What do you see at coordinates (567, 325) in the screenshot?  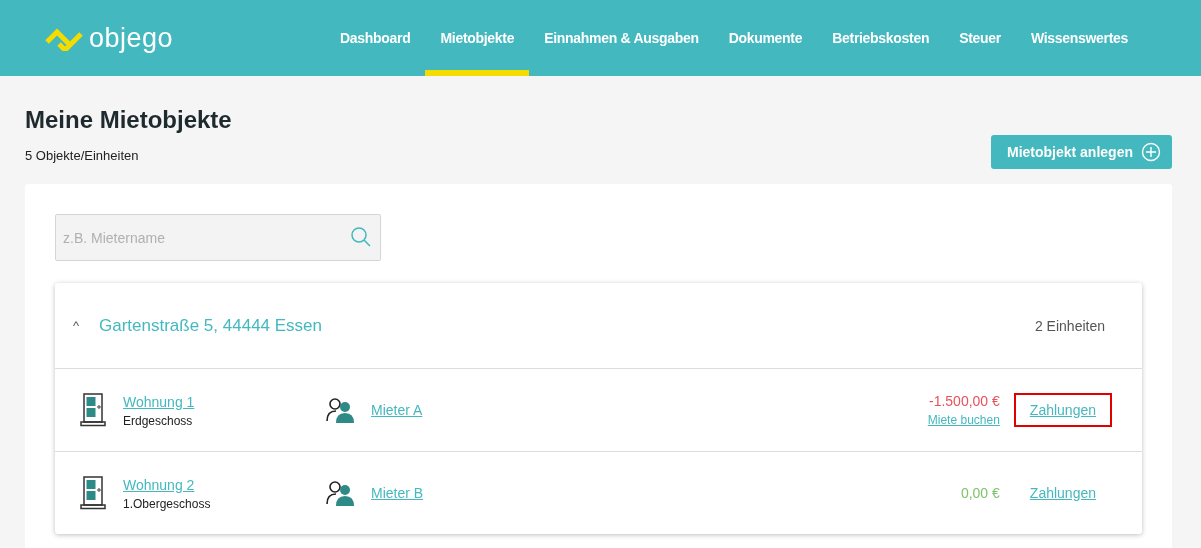 I see `property-address: Gartenstraße 5, 44444 Essen` at bounding box center [567, 325].